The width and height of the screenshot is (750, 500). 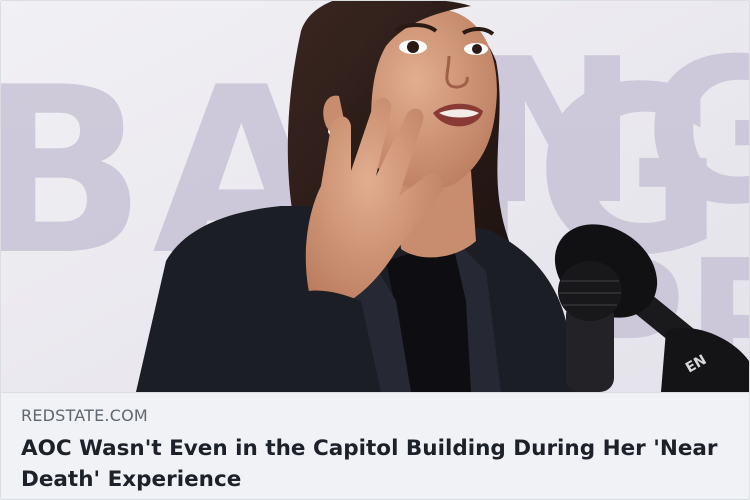 What do you see at coordinates (84, 415) in the screenshot?
I see `source-domain: REDSTATE.COM` at bounding box center [84, 415].